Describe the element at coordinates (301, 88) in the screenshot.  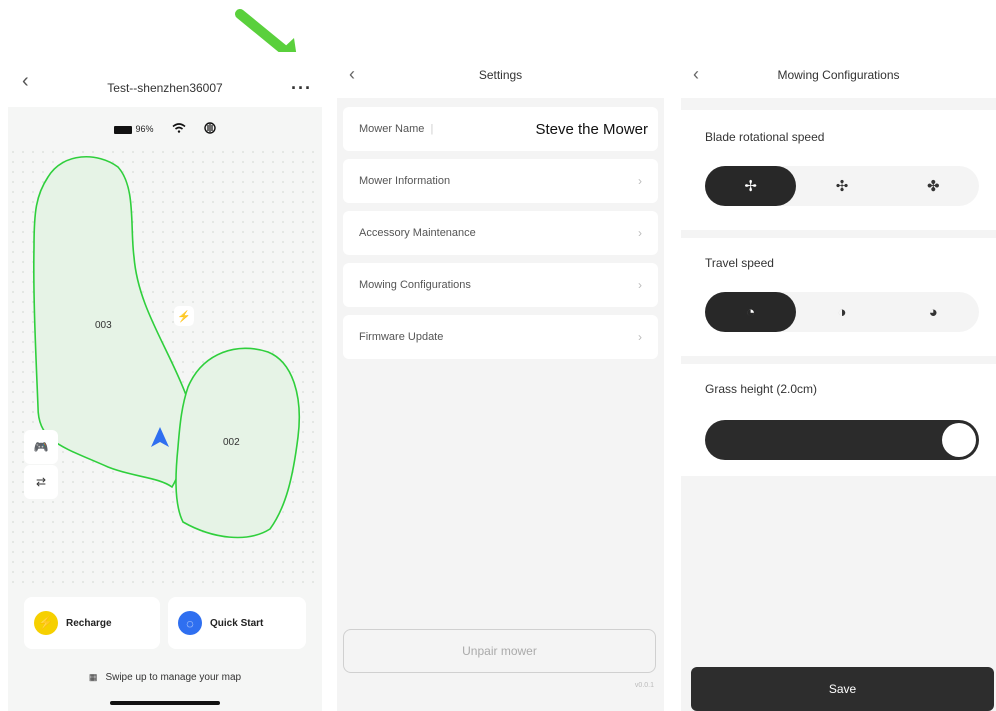
I see `ellipsis-icon: ···` at that location.